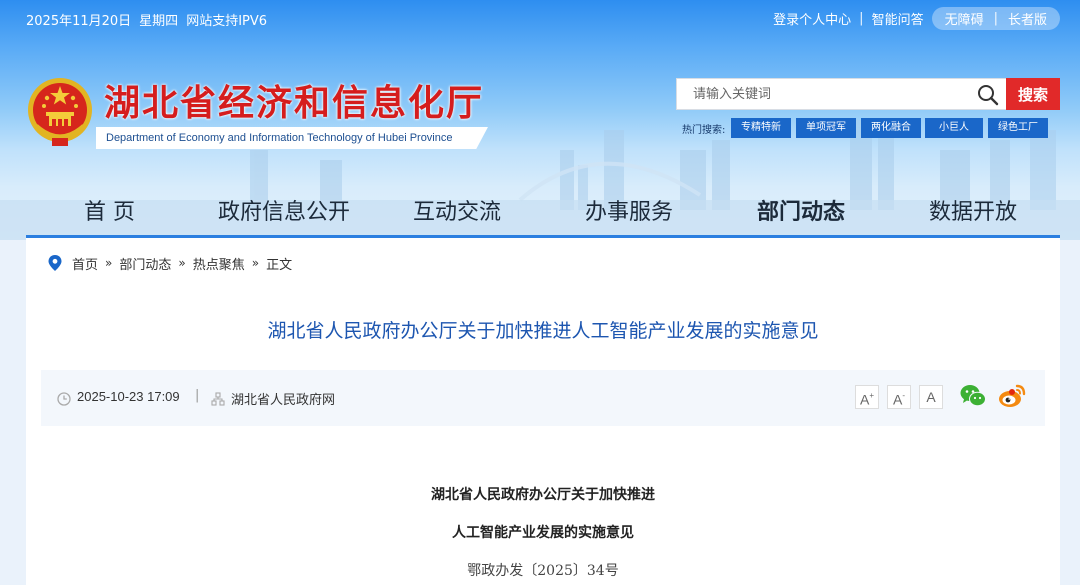  What do you see at coordinates (543, 398) in the screenshot?
I see `article-meta-bar: 2025-10-23 17:09 | 湖北省人民政府网 A+ A- A` at bounding box center [543, 398].